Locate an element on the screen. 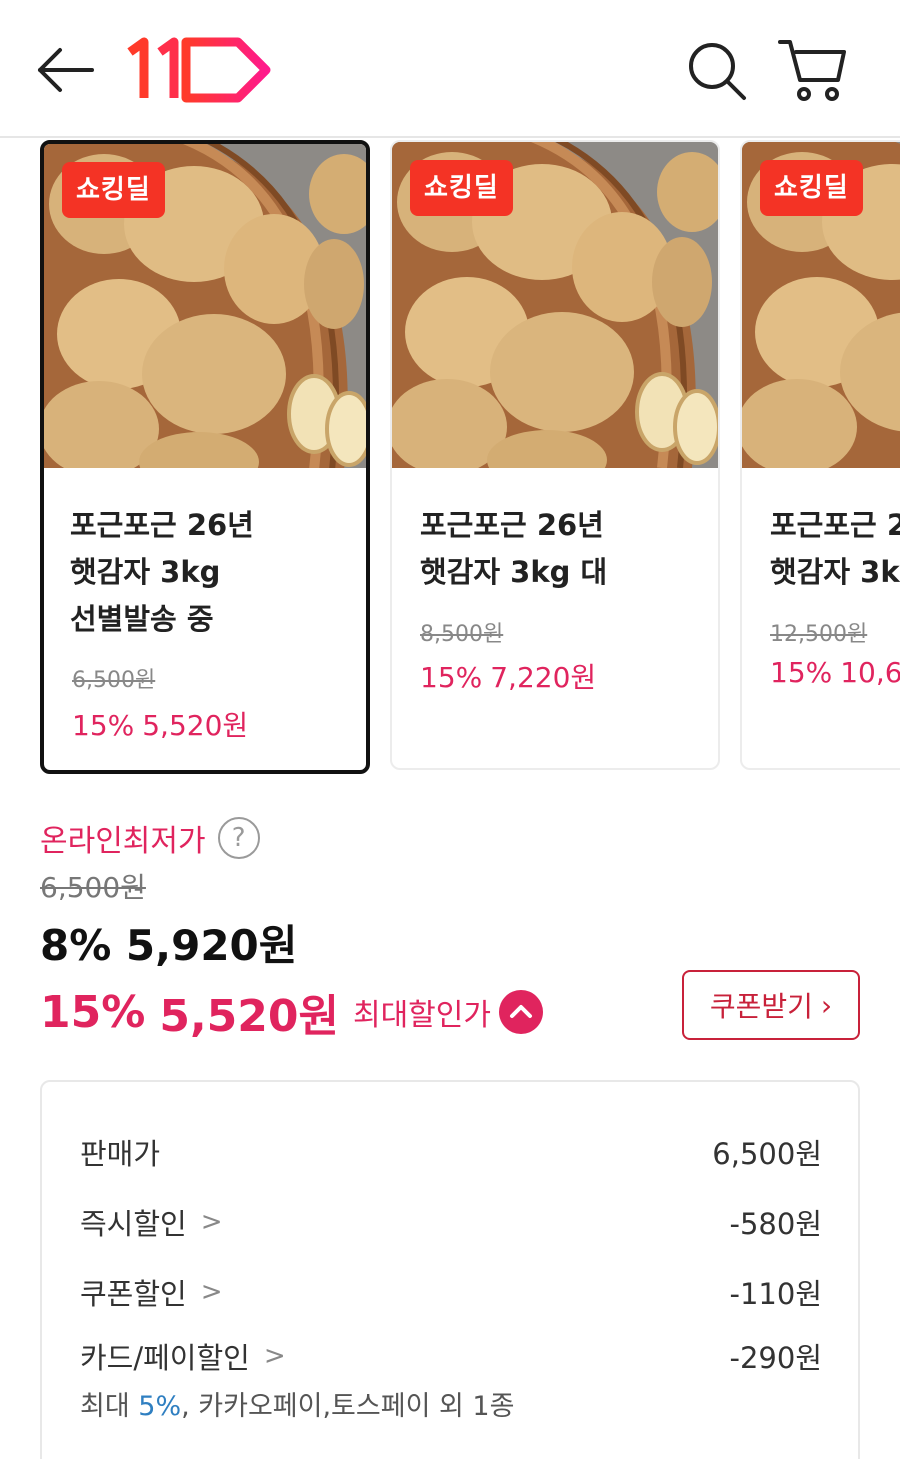 This screenshot has width=900, height=1459. card-pay-max-pct: 5% is located at coordinates (160, 1406).